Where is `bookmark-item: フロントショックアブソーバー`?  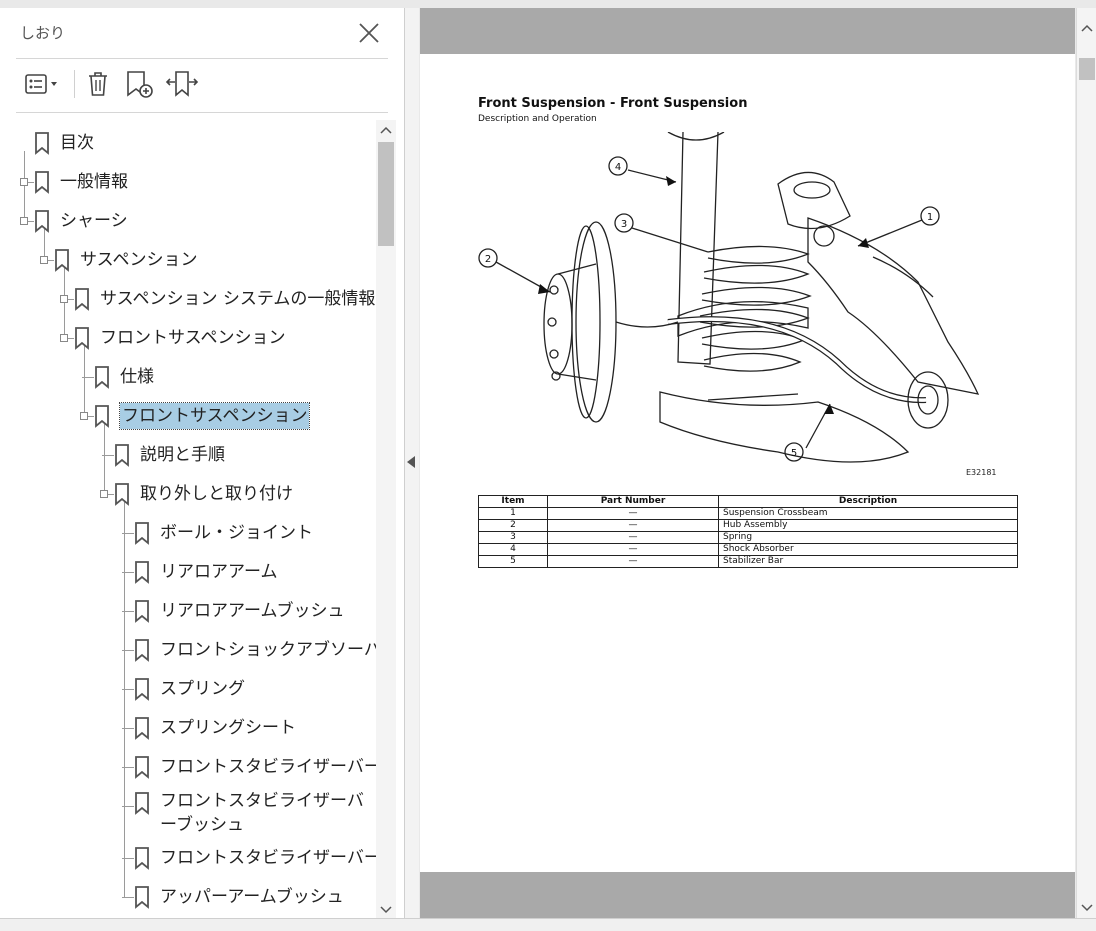 bookmark-item: フロントショックアブソーバー is located at coordinates (255, 650).